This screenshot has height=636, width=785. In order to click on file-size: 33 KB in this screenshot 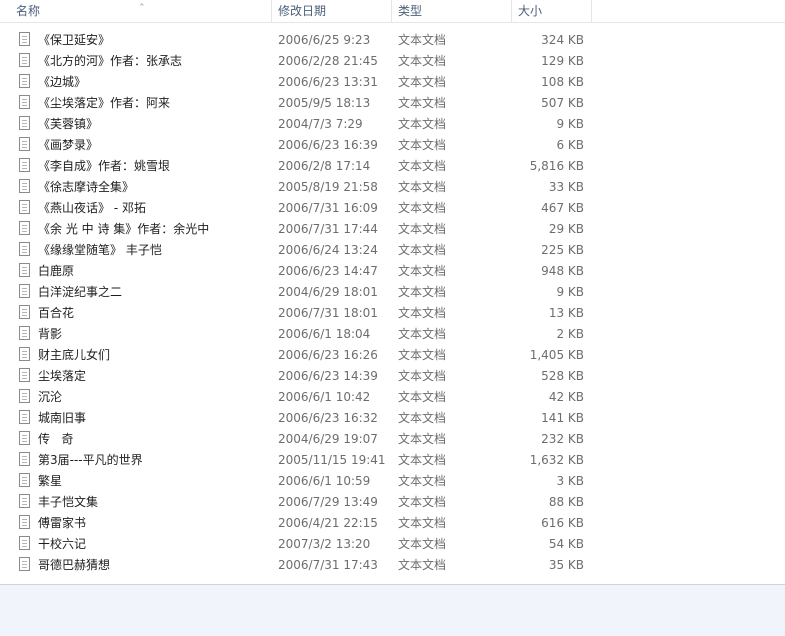, I will do `click(566, 187)`.